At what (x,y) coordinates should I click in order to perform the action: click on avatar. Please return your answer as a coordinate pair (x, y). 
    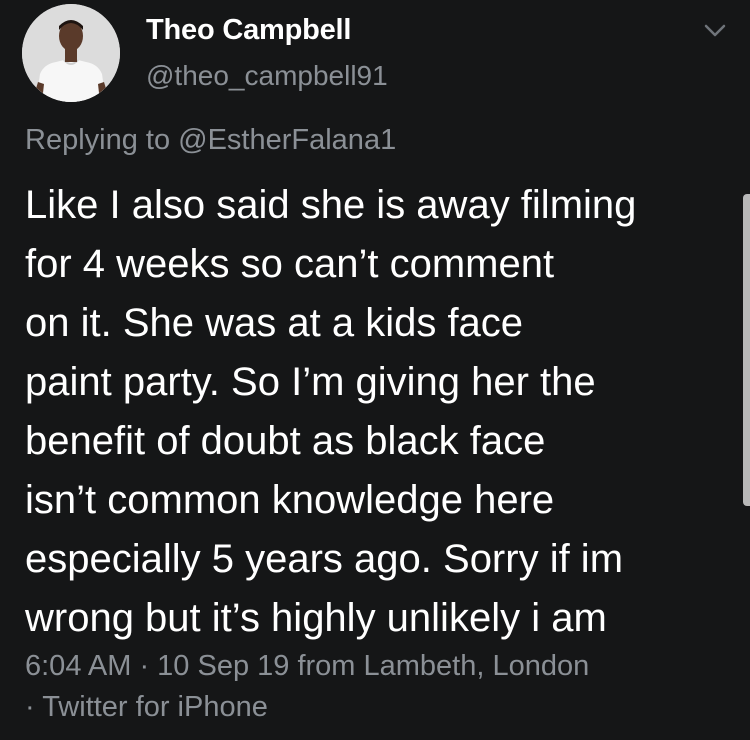
    Looking at the image, I should click on (71, 53).